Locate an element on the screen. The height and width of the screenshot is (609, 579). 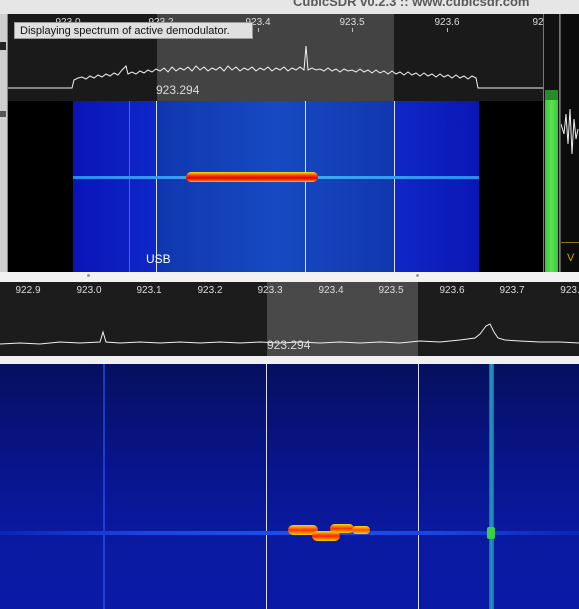
carrier-hotspot is located at coordinates (491, 533).